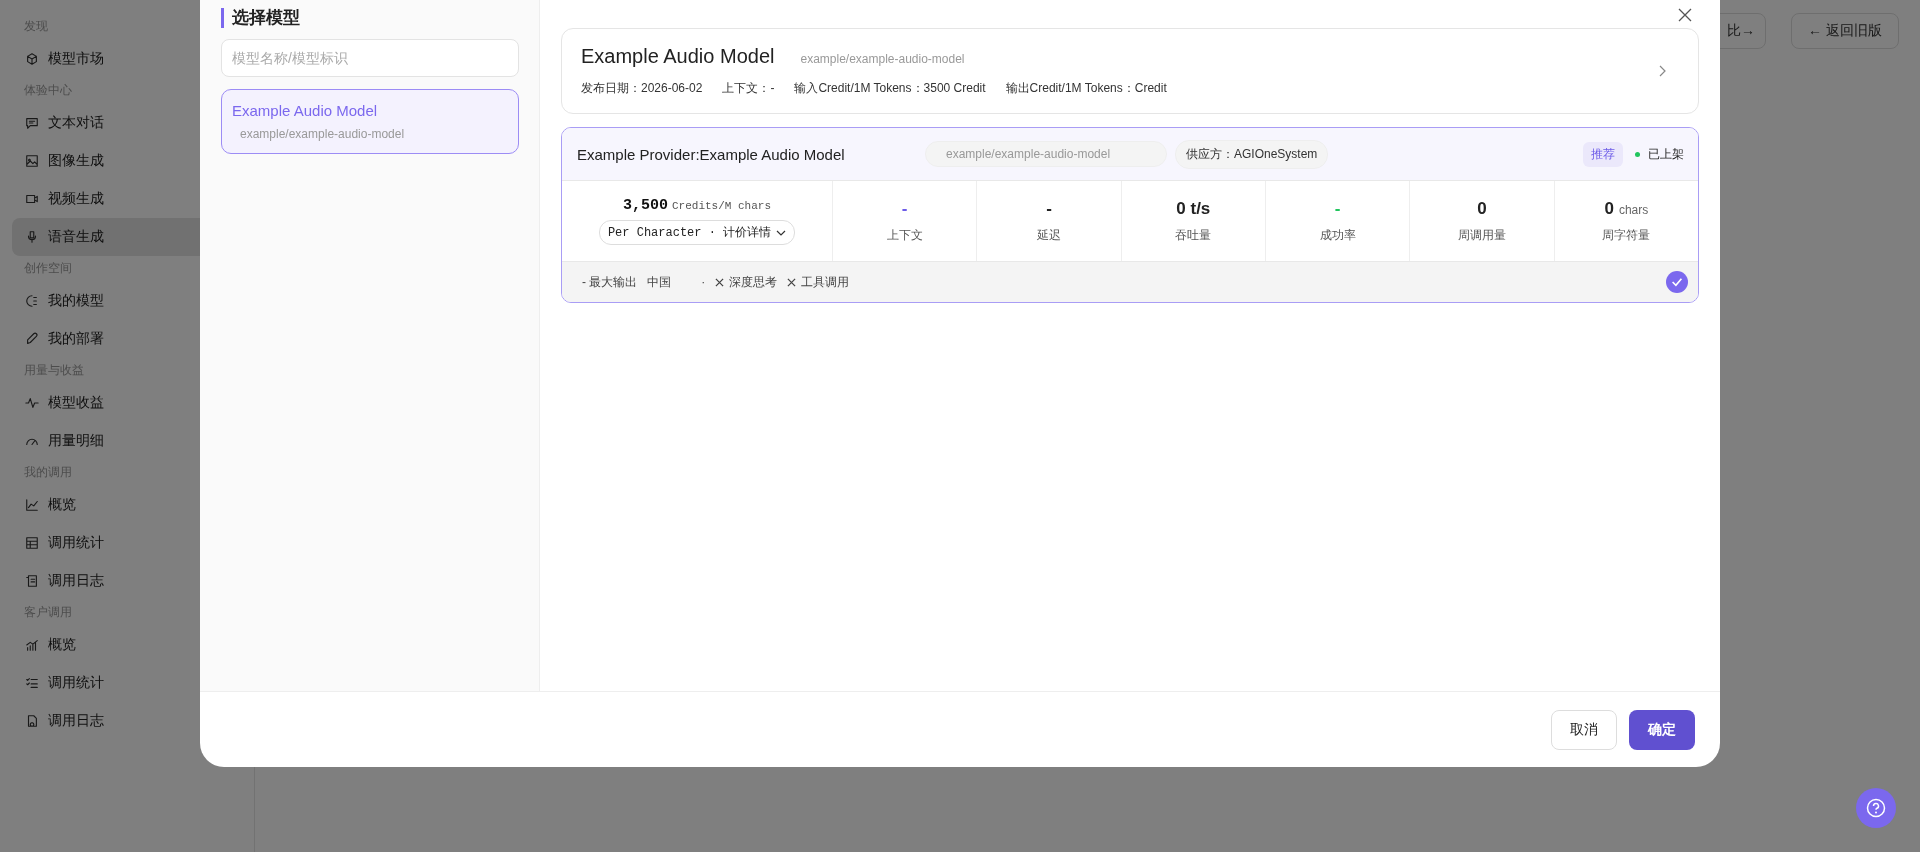 The image size is (1920, 852). What do you see at coordinates (1049, 235) in the screenshot?
I see `stat-label: 延迟` at bounding box center [1049, 235].